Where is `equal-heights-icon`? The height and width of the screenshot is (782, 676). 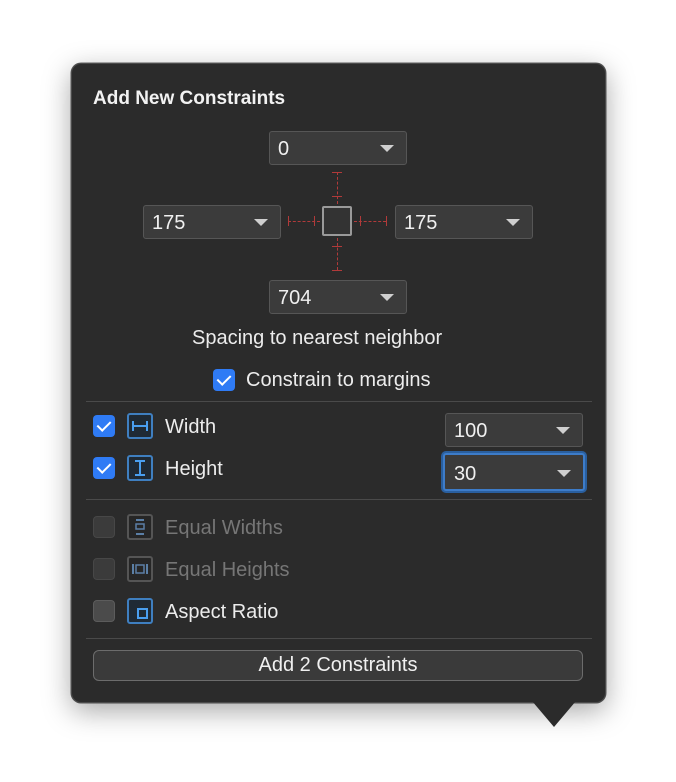 equal-heights-icon is located at coordinates (140, 569).